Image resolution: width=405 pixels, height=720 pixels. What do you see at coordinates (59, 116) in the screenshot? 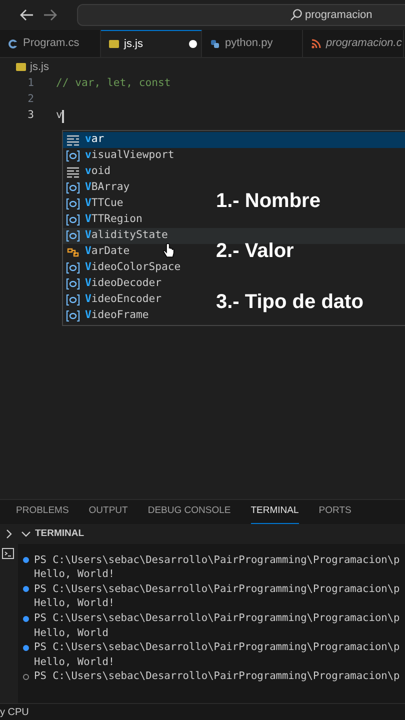
I see `code-text: v` at bounding box center [59, 116].